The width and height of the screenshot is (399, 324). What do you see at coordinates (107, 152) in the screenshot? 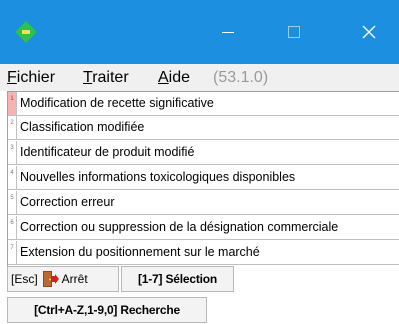
I see `list-item-label: Identificateur de produit modifié` at bounding box center [107, 152].